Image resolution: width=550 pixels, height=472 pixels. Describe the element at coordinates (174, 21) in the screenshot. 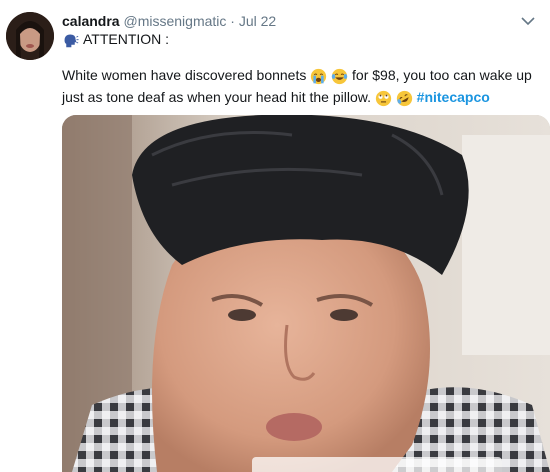

I see `user-handle: @missenigmatic` at that location.